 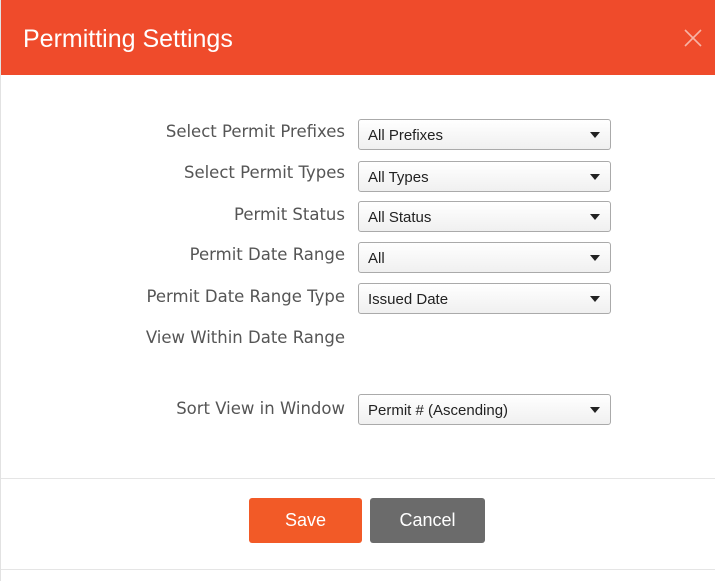 I want to click on save-button: Save, so click(x=305, y=520).